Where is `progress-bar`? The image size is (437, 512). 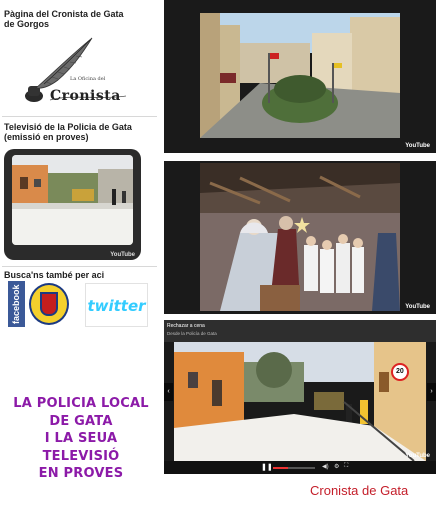 progress-bar is located at coordinates (294, 468).